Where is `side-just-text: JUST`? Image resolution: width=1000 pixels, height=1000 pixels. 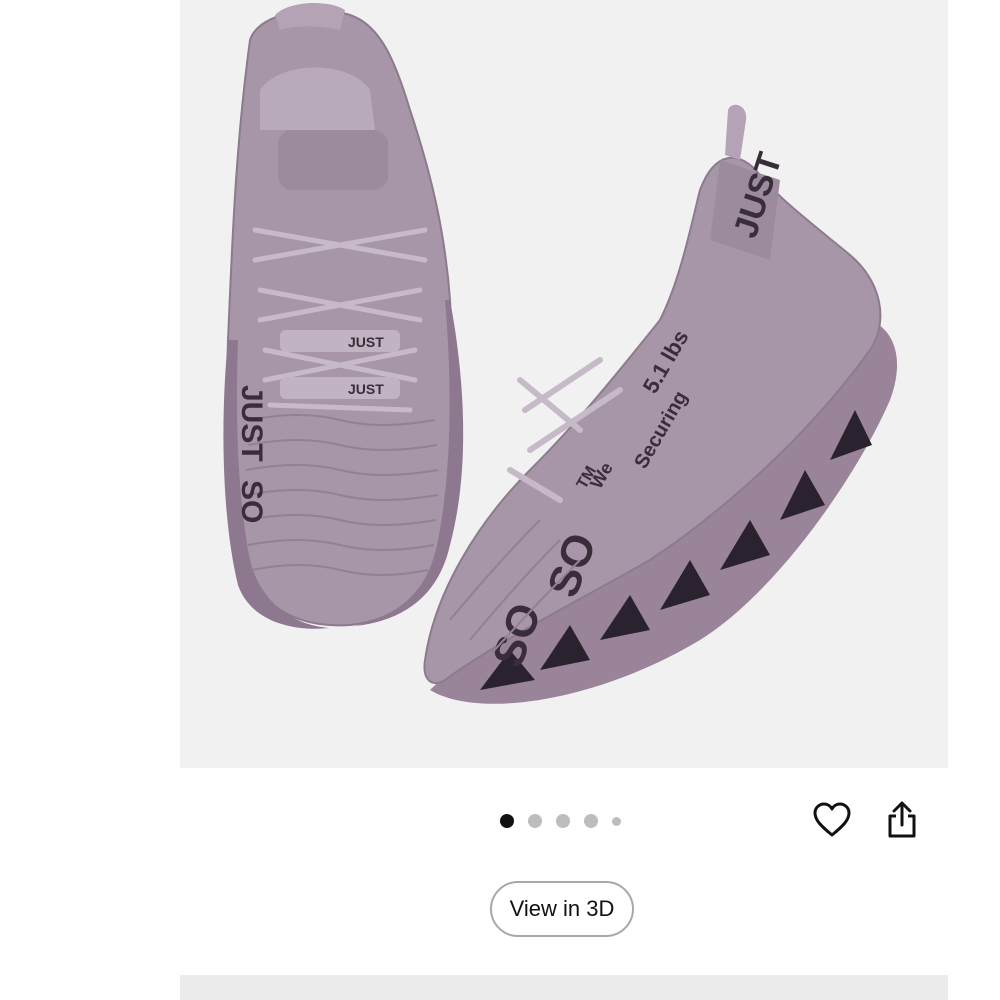
side-just-text: JUST is located at coordinates (251, 423).